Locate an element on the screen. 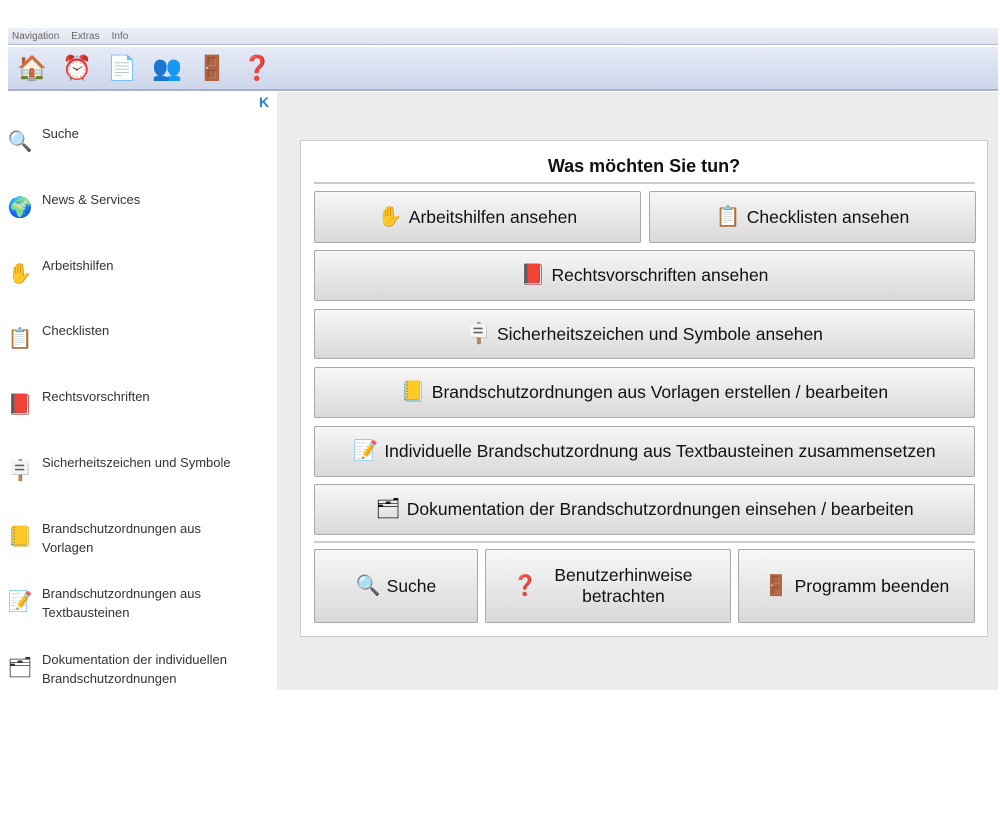 The height and width of the screenshot is (833, 1000). sidebar-item-label: News & Services is located at coordinates (91, 199).